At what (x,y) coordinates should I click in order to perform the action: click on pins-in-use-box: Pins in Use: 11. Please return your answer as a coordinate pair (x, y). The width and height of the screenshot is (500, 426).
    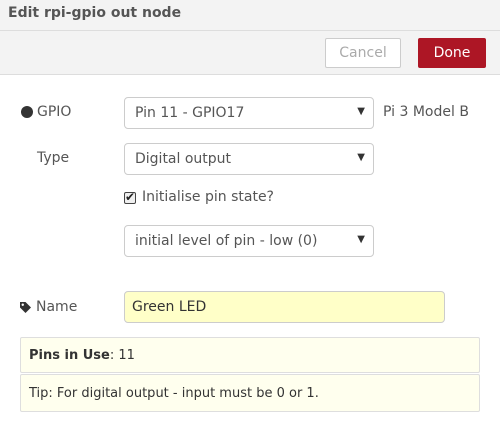
    Looking at the image, I should click on (250, 355).